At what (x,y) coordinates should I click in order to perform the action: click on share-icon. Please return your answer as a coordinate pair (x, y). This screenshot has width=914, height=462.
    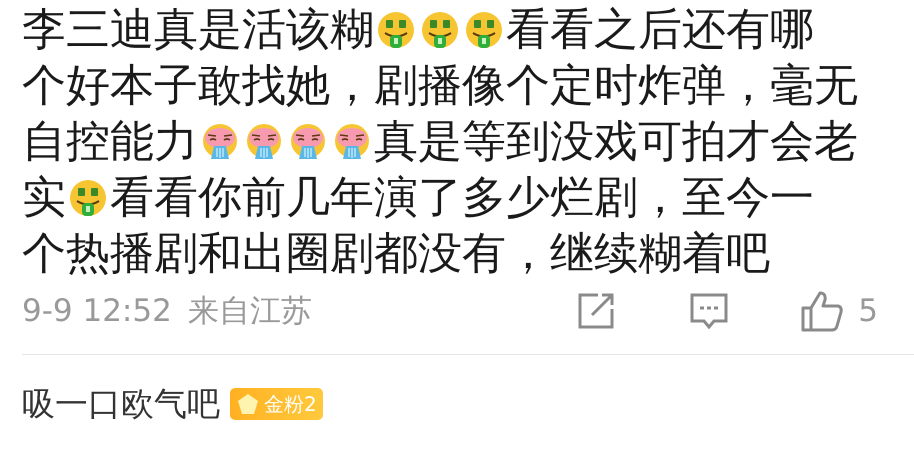
    Looking at the image, I should click on (596, 311).